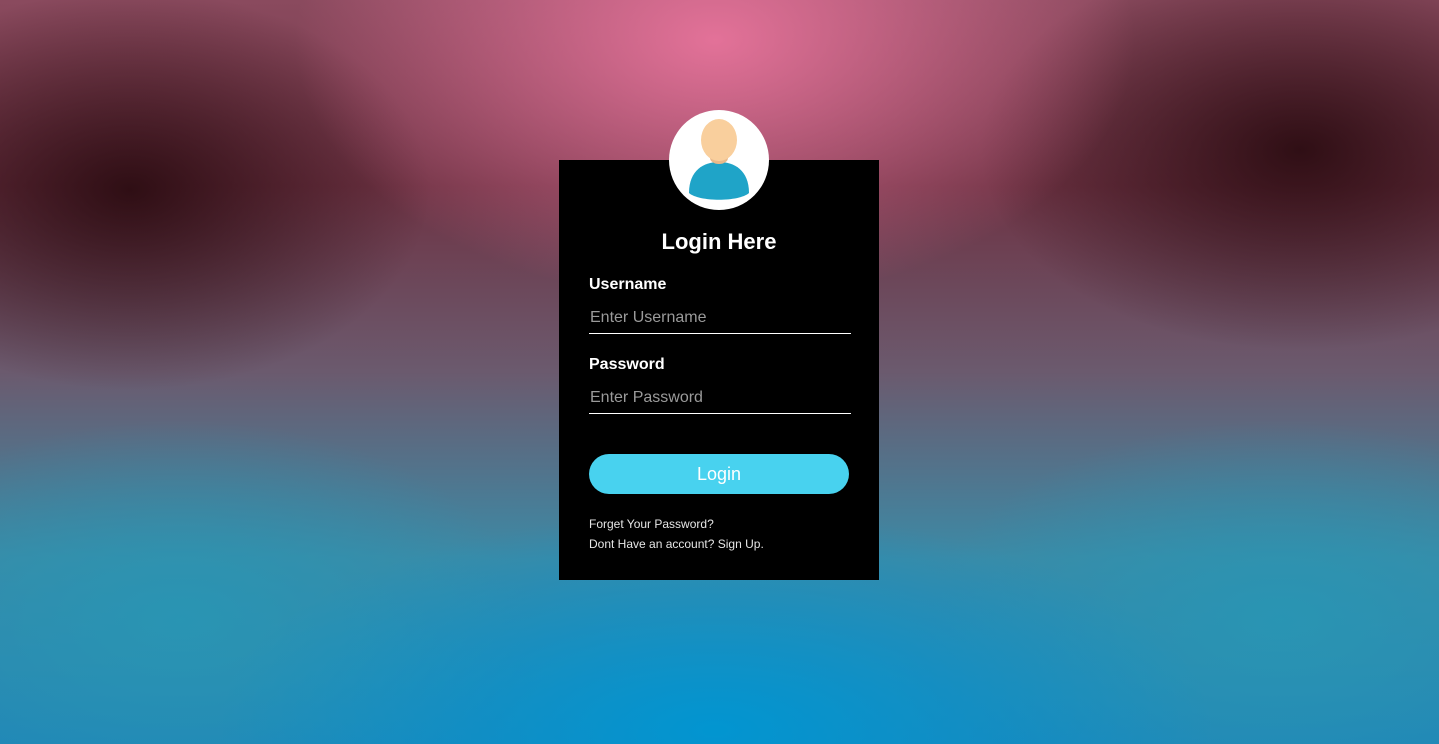 The height and width of the screenshot is (744, 1439). What do you see at coordinates (720, 398) in the screenshot?
I see `password-input` at bounding box center [720, 398].